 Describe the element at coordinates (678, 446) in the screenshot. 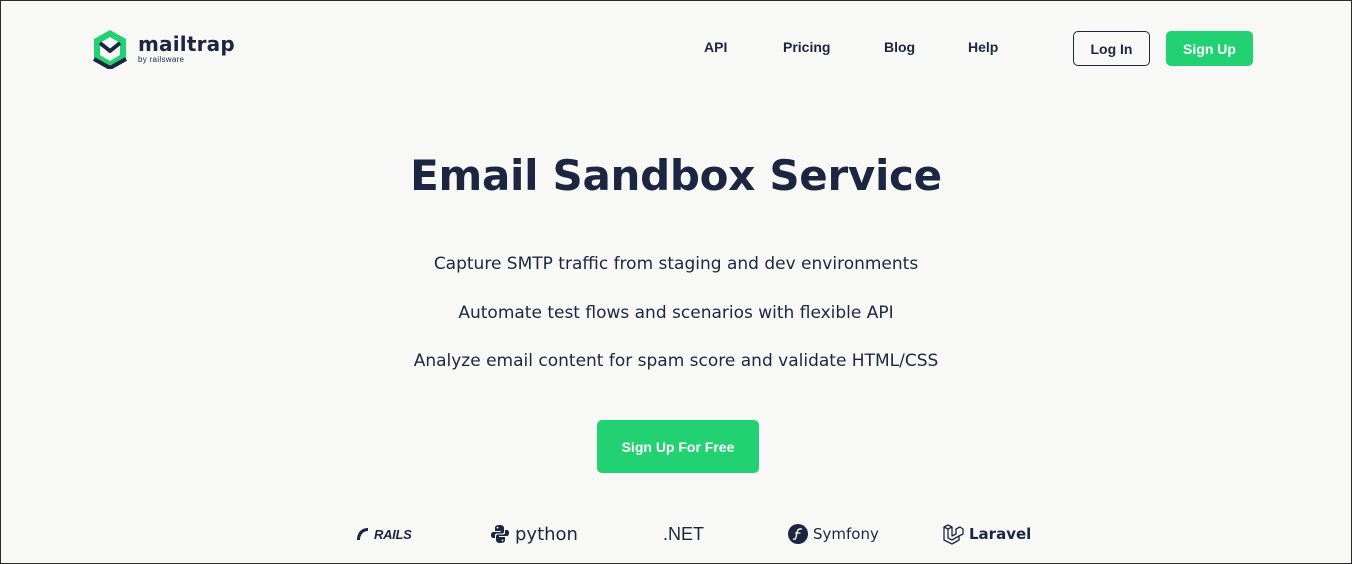

I see `signup-free-button: Sign Up For Free` at that location.